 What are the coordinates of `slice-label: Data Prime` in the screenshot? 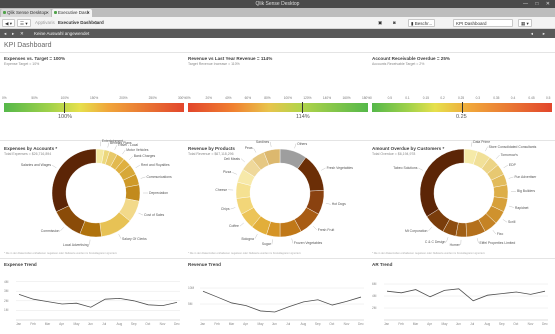 It's located at (482, 141).